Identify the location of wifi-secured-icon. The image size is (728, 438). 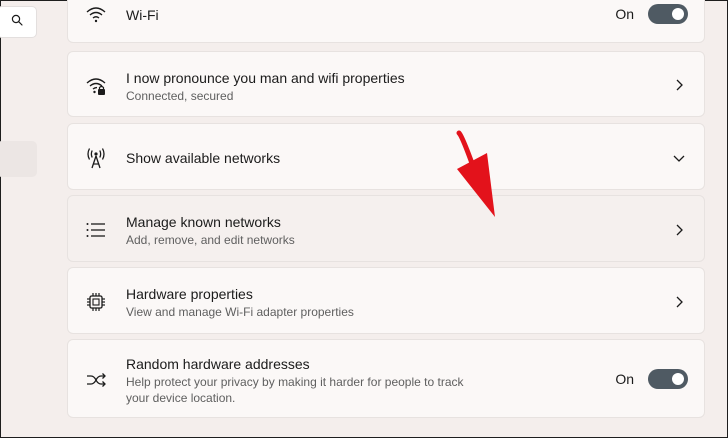
(96, 85).